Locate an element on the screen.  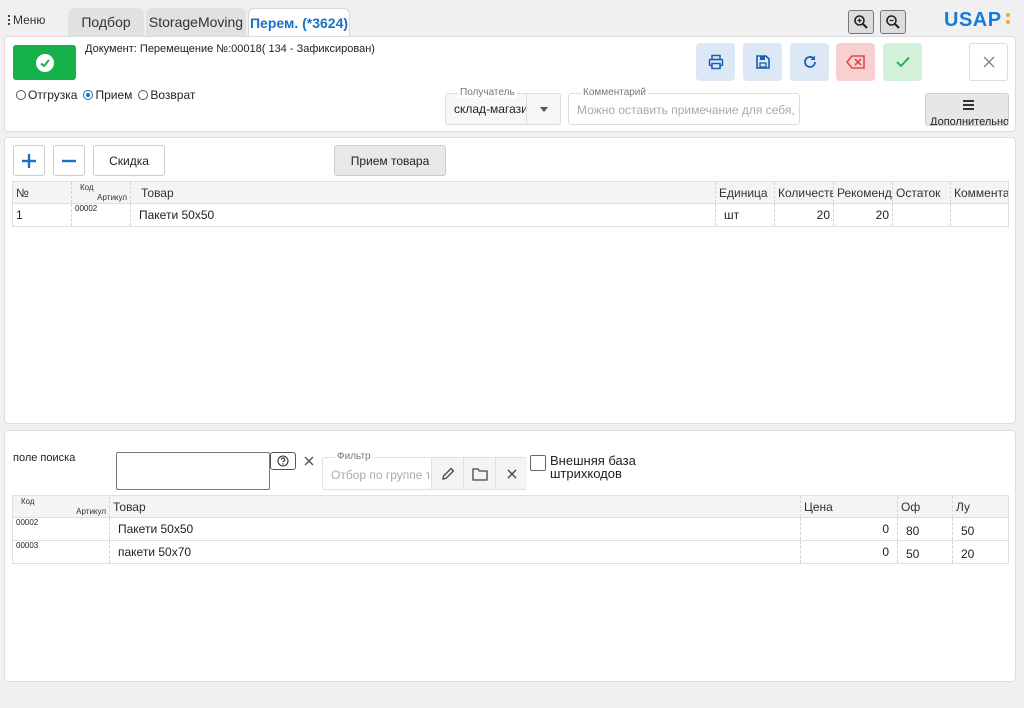
discount-button: Скидка is located at coordinates (129, 160).